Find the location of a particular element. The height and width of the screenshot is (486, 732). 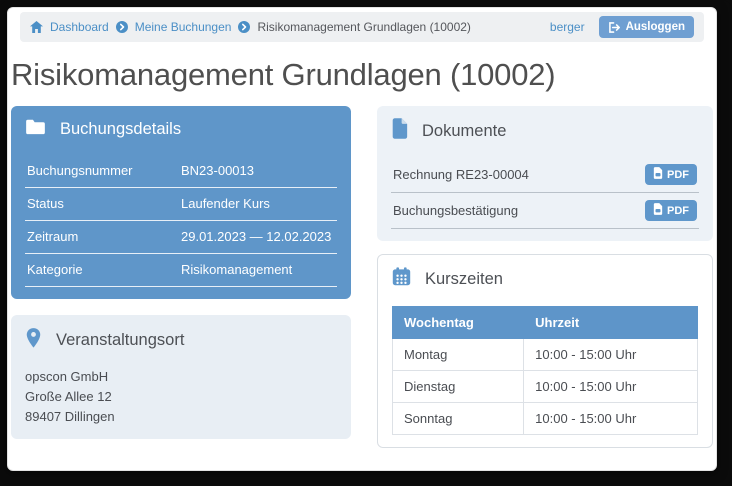

detail-value: Risikomanagement is located at coordinates (237, 269).